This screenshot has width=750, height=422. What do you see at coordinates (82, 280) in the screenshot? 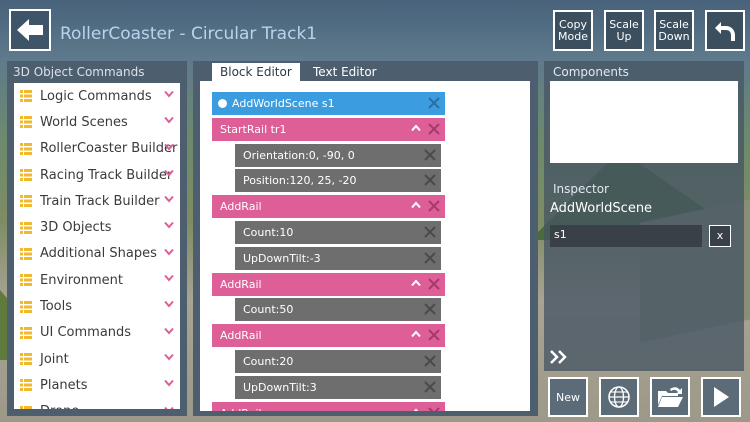
I see `command-category-label: Environment` at bounding box center [82, 280].